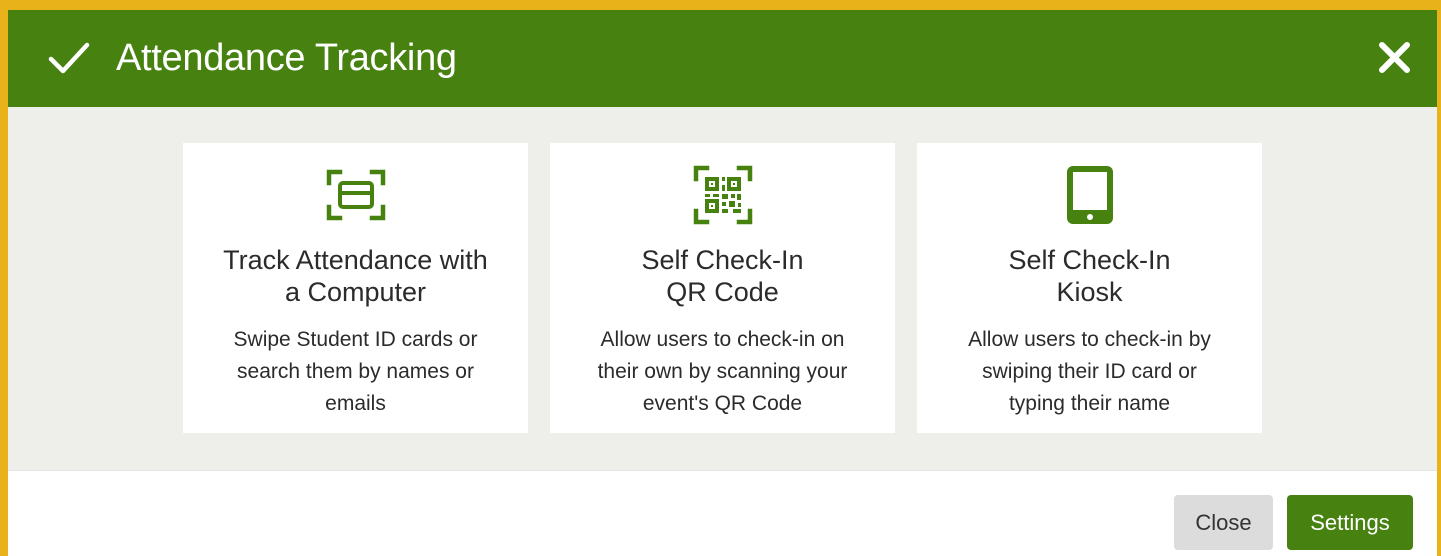 This screenshot has width=1441, height=556. What do you see at coordinates (355, 260) in the screenshot?
I see `card-title-line: Track Attendance with` at bounding box center [355, 260].